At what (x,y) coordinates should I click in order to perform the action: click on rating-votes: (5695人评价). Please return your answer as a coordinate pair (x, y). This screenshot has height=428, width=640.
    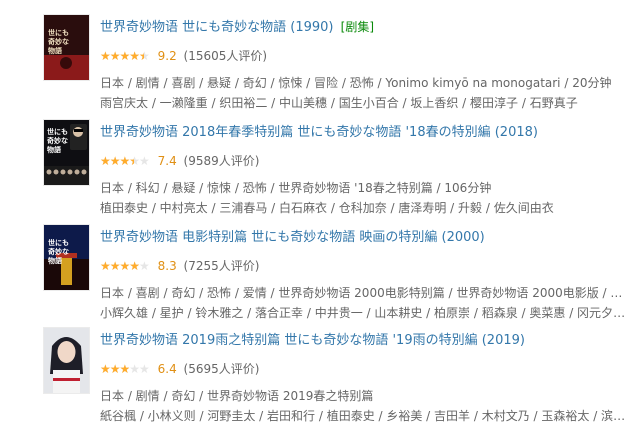
    Looking at the image, I should click on (221, 369).